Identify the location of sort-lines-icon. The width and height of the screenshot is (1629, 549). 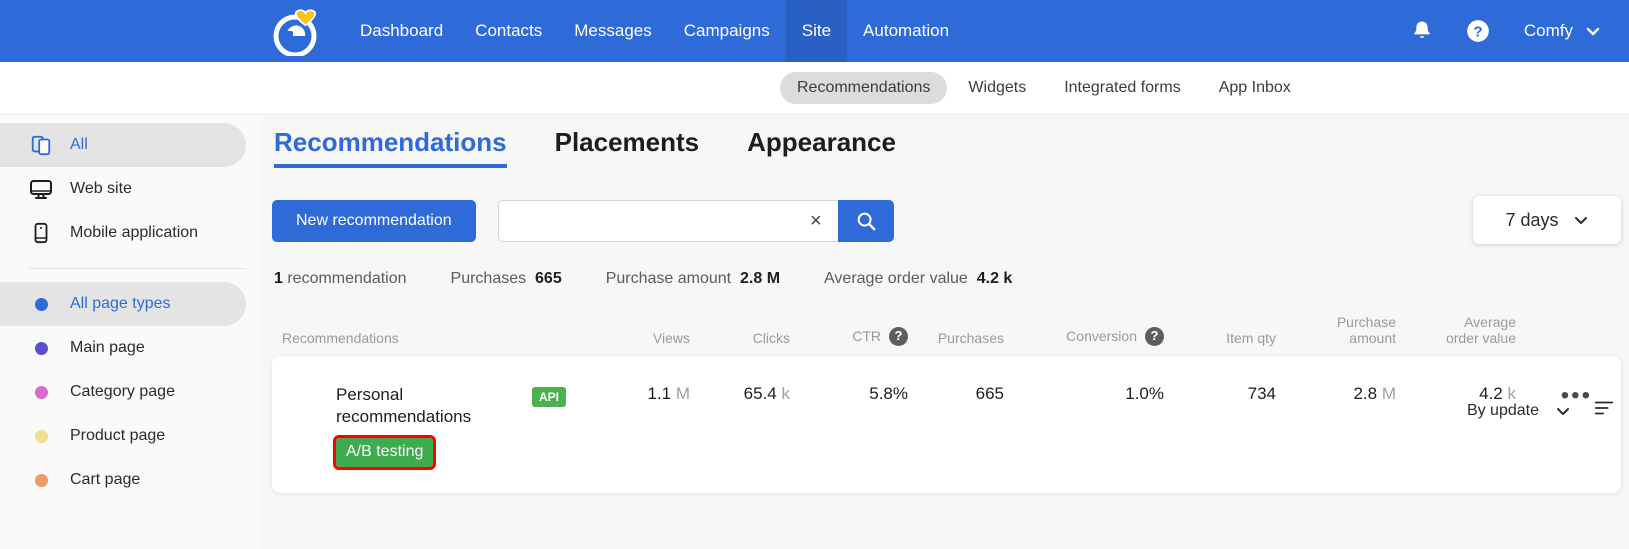
(1604, 410).